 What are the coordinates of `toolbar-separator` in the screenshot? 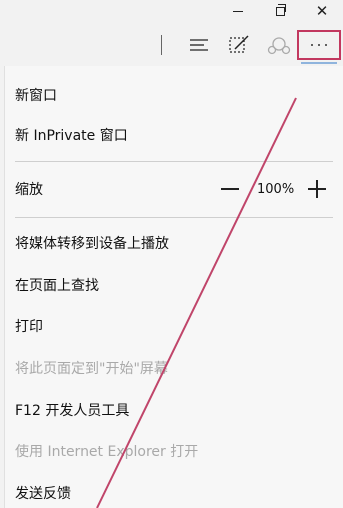 It's located at (161, 45).